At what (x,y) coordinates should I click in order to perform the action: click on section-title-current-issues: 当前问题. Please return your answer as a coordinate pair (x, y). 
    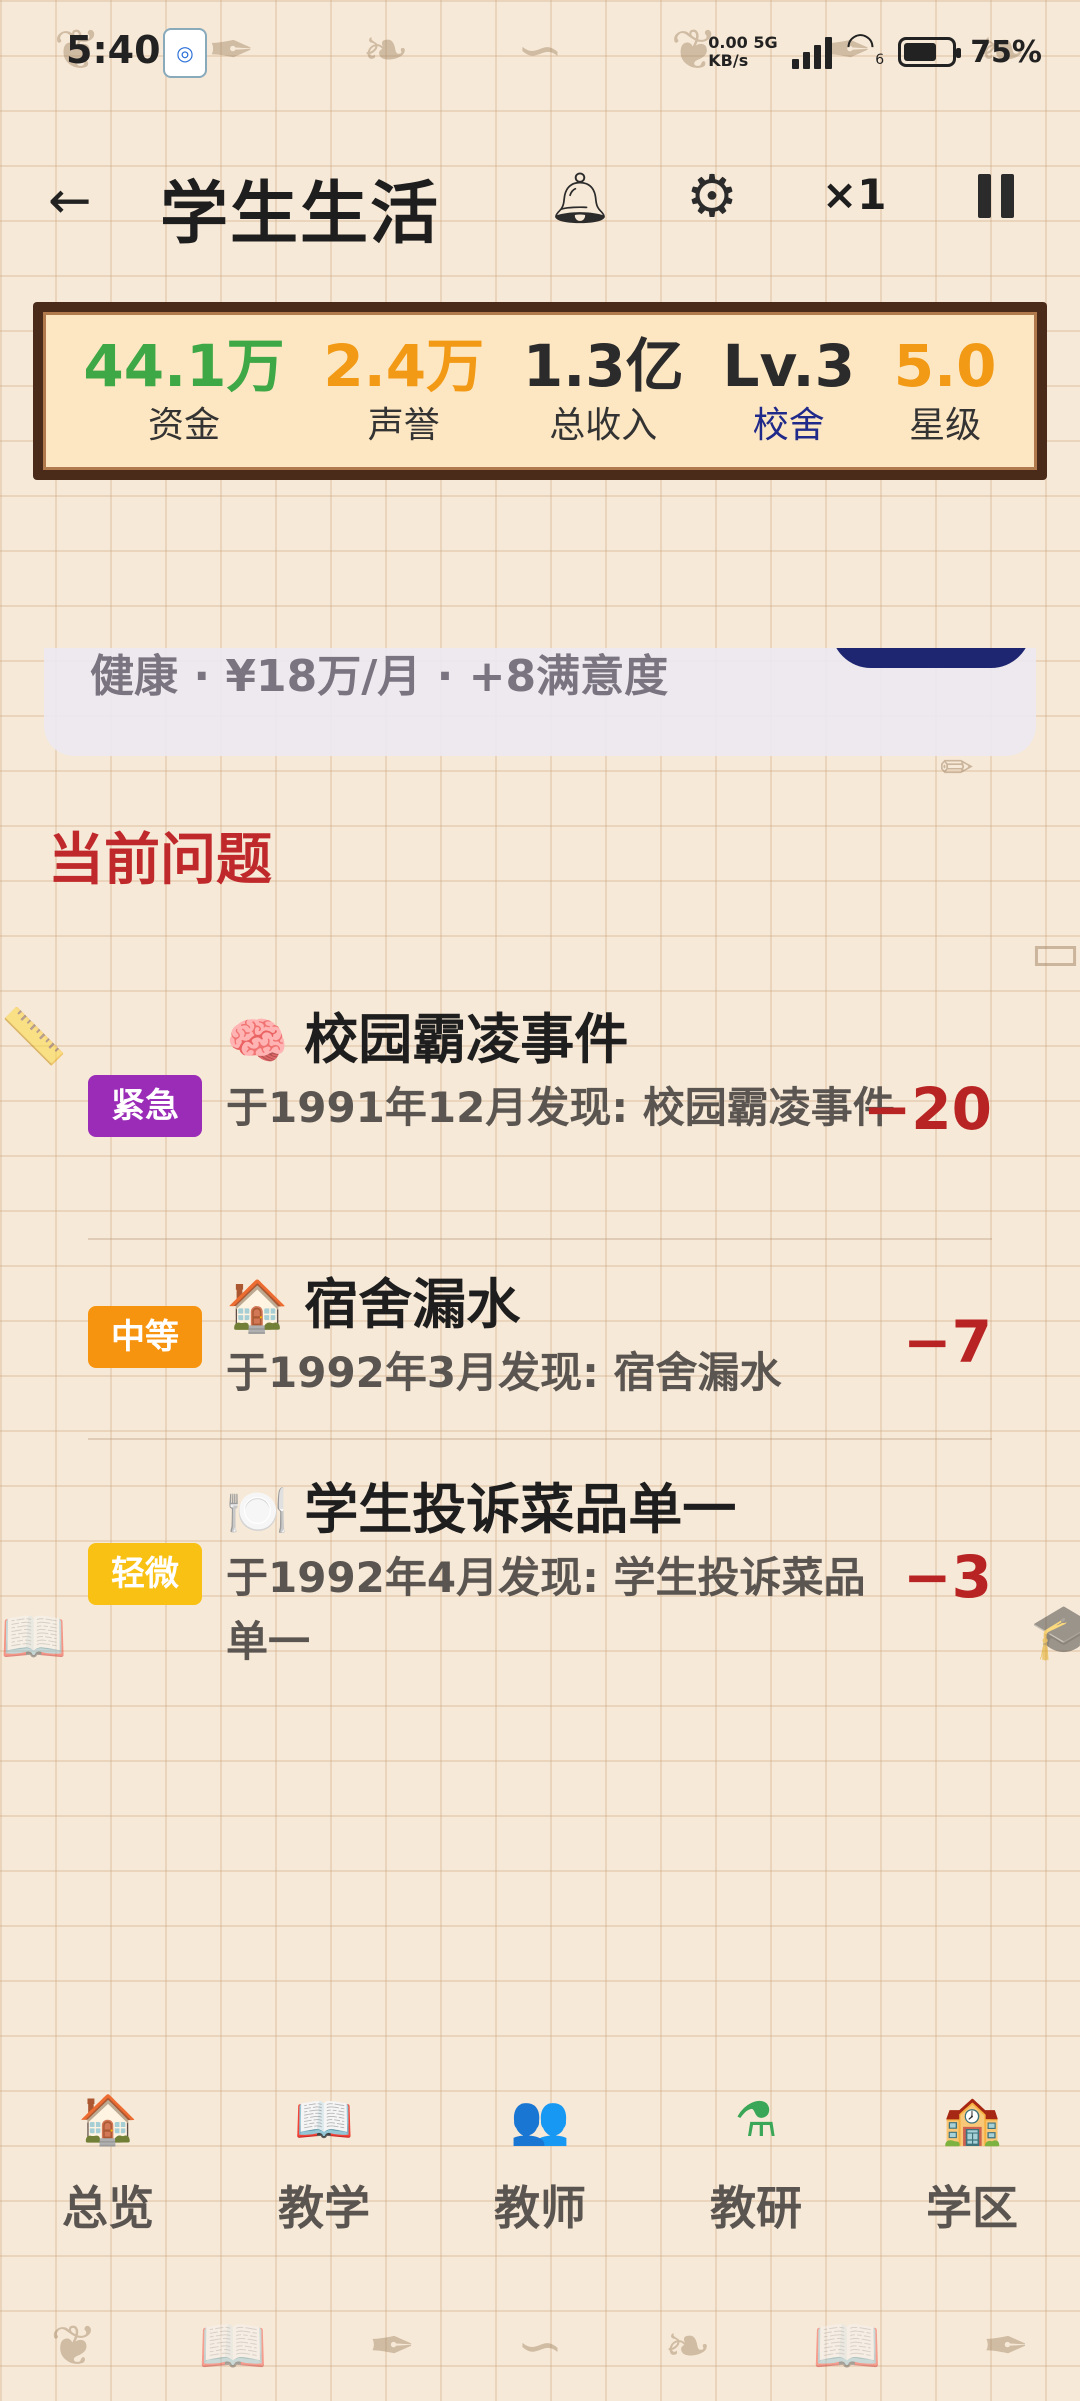
    Looking at the image, I should click on (160, 860).